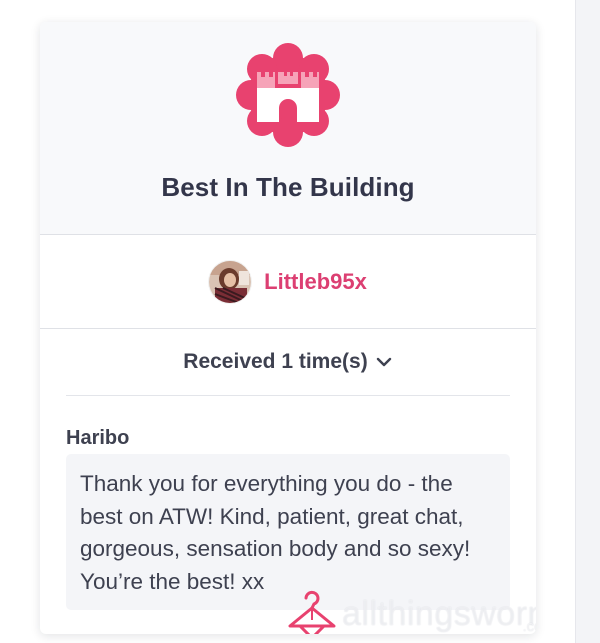 This screenshot has height=643, width=600. I want to click on award-title: Best In The Building, so click(288, 187).